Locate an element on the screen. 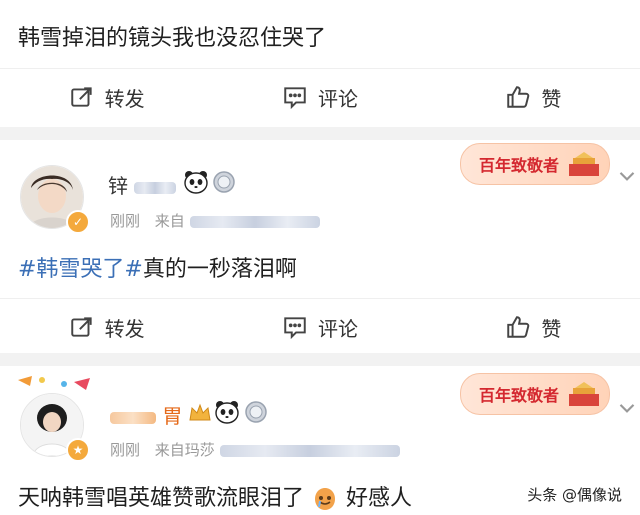  post-source: 来自玛莎 is located at coordinates (184, 450).